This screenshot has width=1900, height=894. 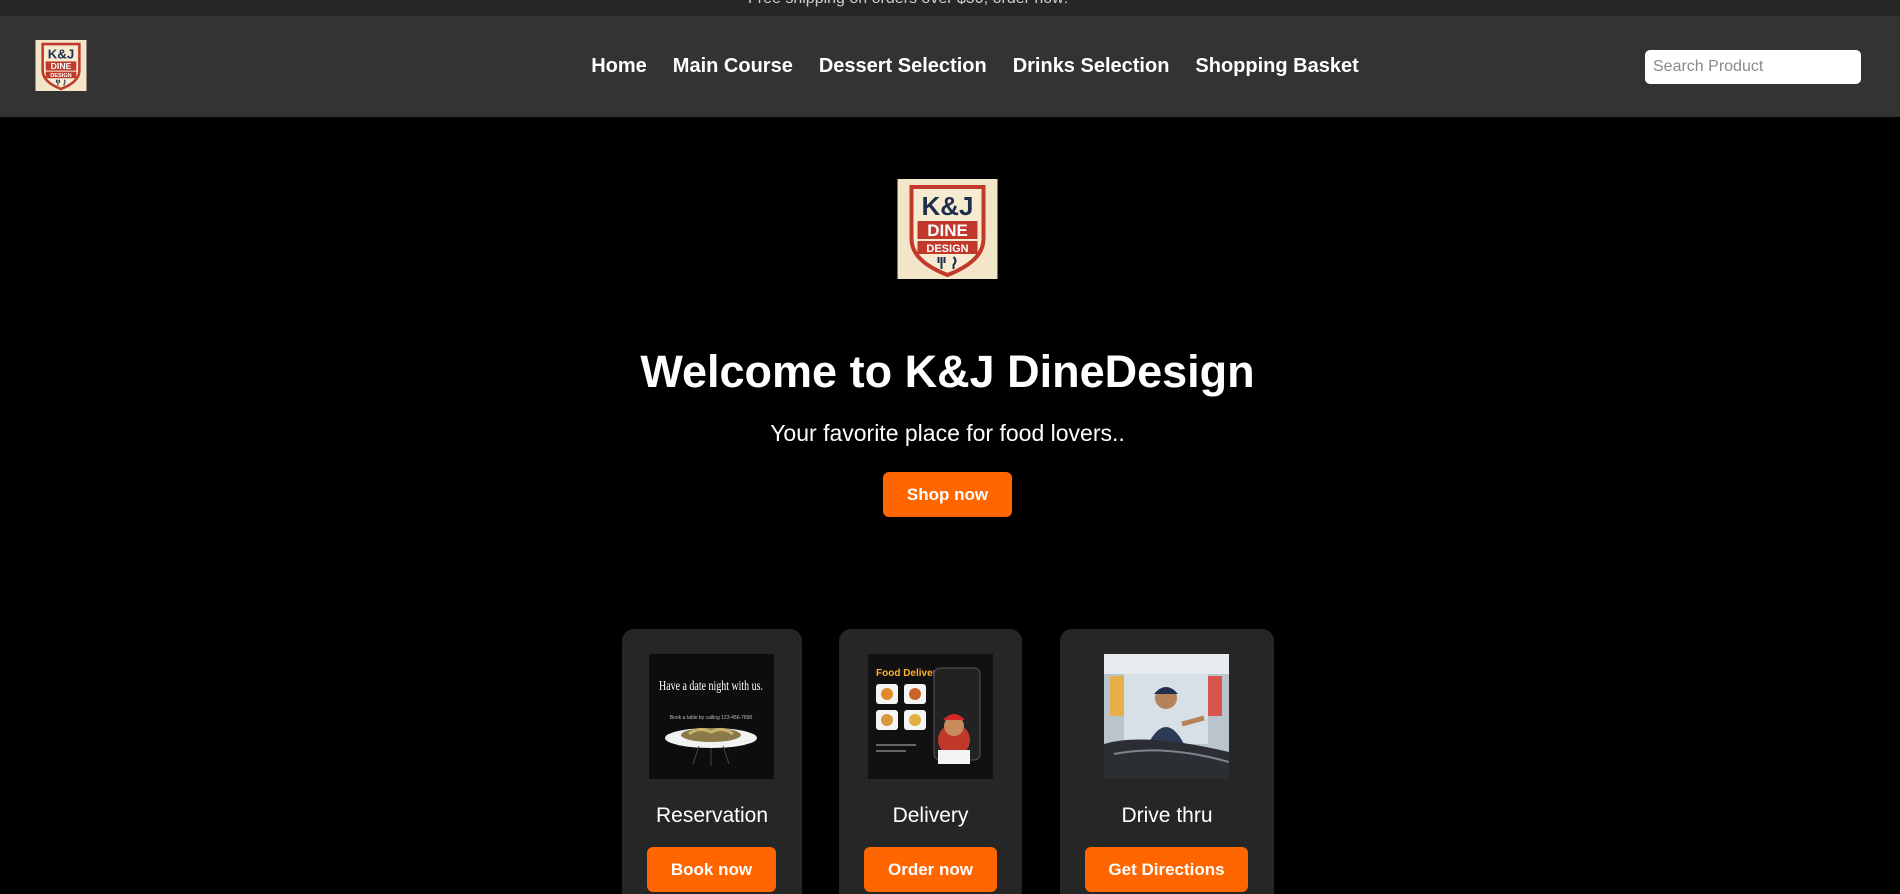 I want to click on hero-logo-line1: K&J, so click(x=947, y=206).